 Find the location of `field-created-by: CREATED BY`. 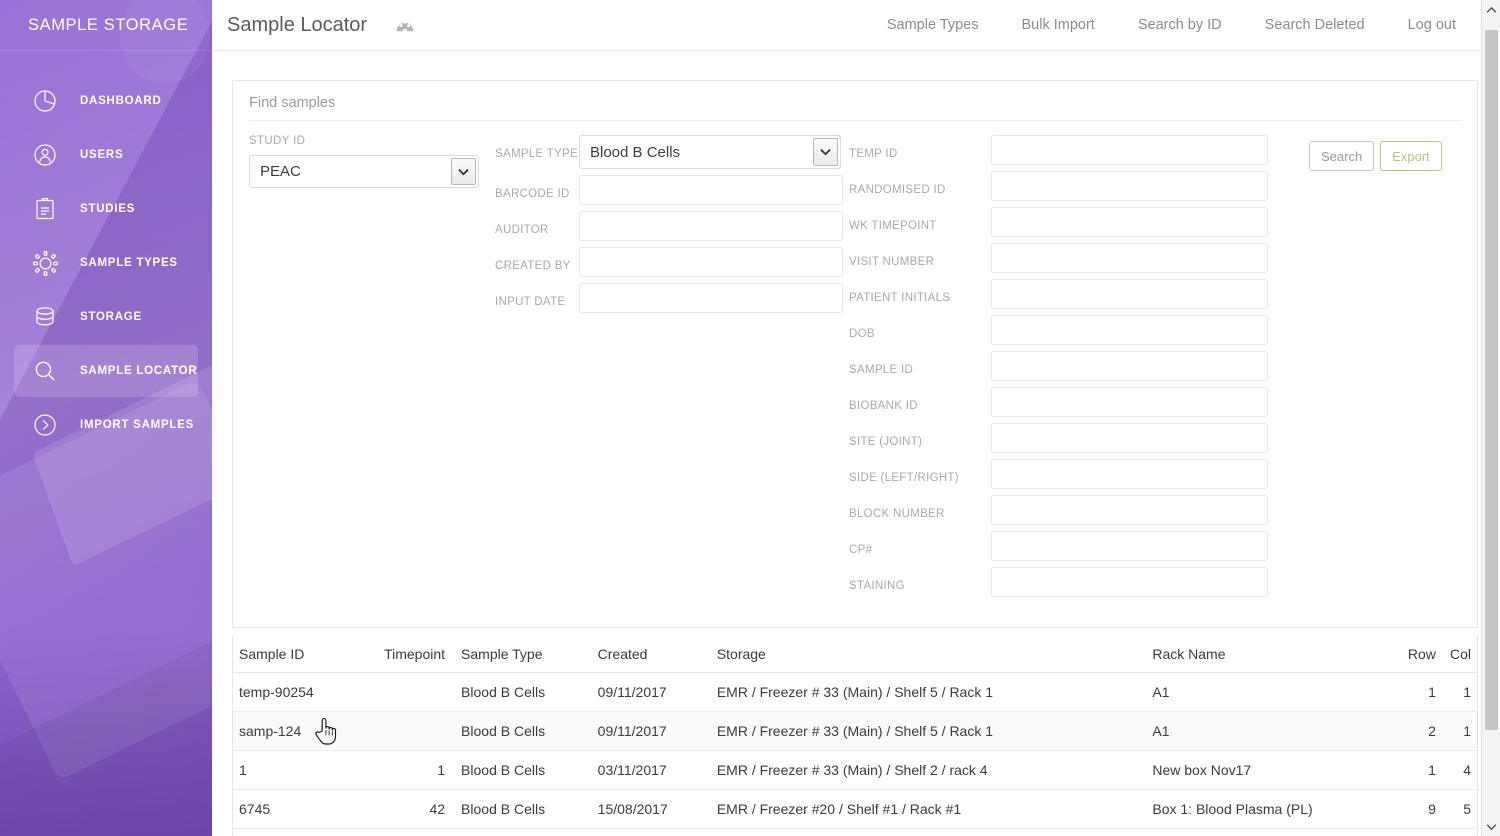

field-created-by: CREATED BY is located at coordinates (672, 262).